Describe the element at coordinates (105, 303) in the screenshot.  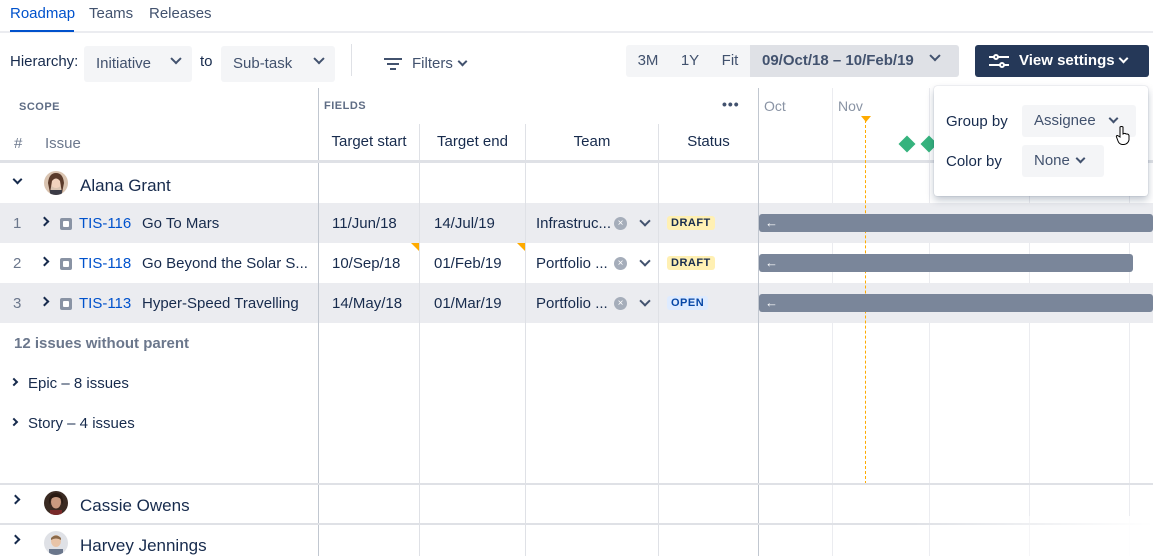
I see `issue-key: TIS-113` at that location.